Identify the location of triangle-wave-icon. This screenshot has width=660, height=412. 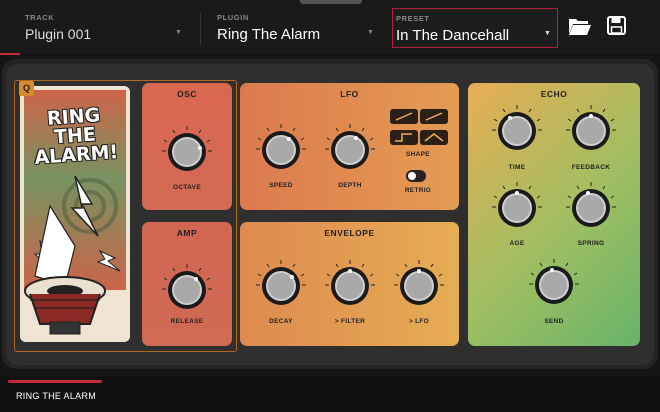
(434, 137).